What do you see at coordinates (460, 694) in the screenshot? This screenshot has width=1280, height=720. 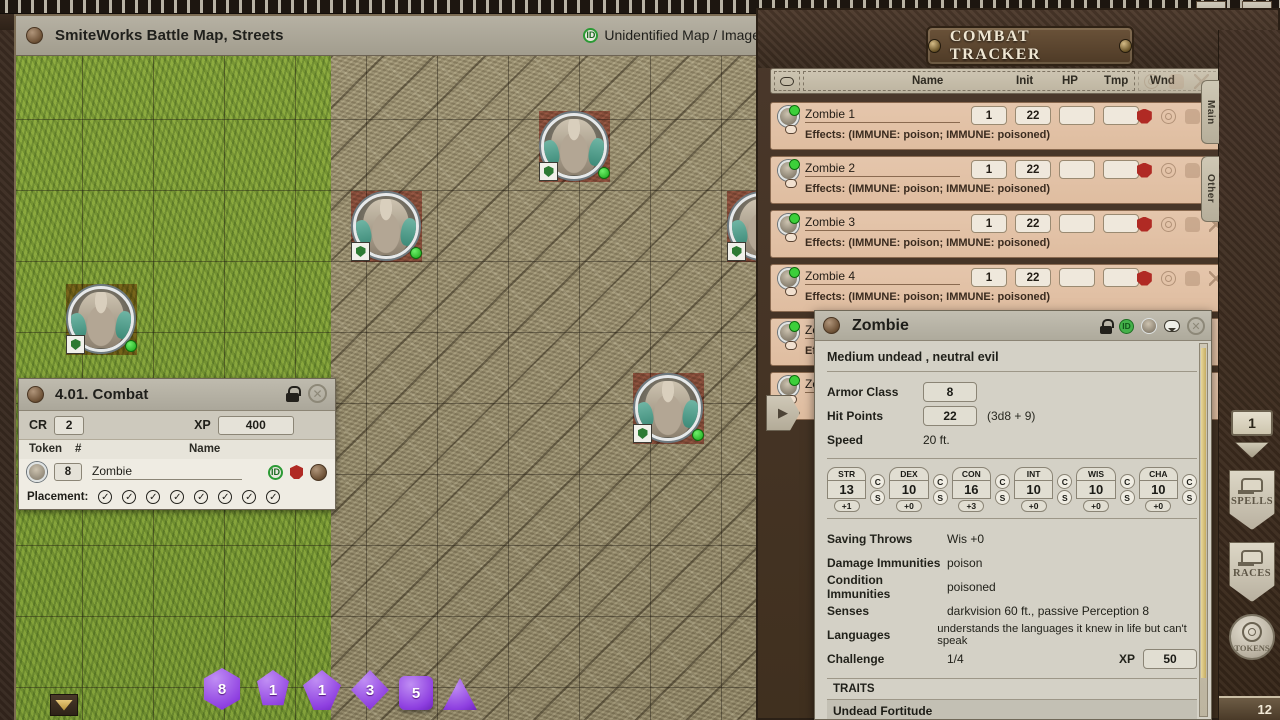 I see `die-d4` at bounding box center [460, 694].